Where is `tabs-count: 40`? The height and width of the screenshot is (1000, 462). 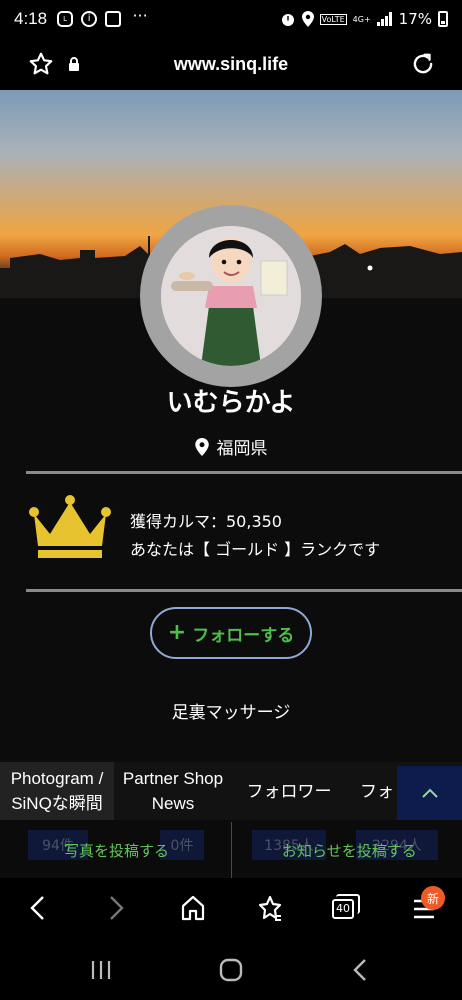 tabs-count: 40 is located at coordinates (343, 909).